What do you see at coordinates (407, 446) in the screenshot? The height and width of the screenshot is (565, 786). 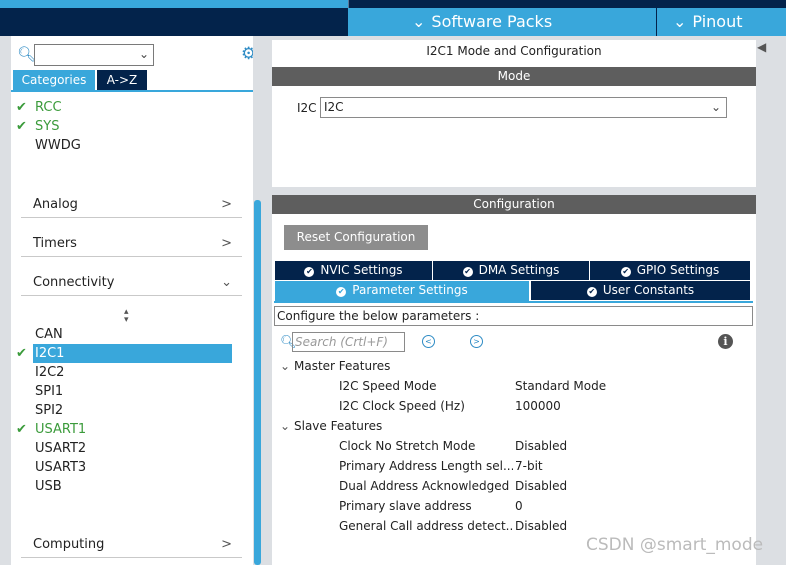 I see `param-name: Clock No Stretch Mode` at bounding box center [407, 446].